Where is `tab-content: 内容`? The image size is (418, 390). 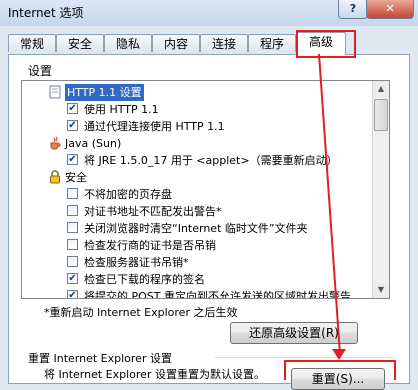 tab-content: 内容 is located at coordinates (176, 43).